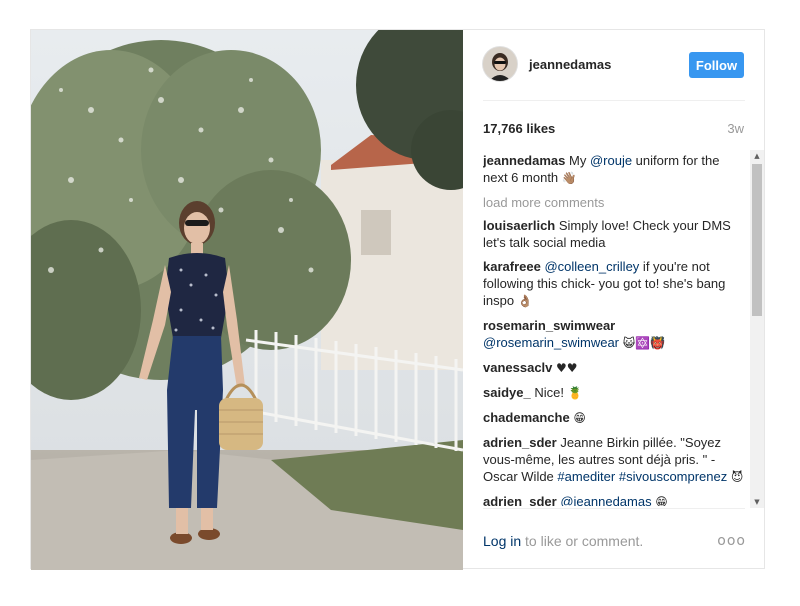 The width and height of the screenshot is (800, 606). I want to click on comment-username: saidye_, so click(507, 392).